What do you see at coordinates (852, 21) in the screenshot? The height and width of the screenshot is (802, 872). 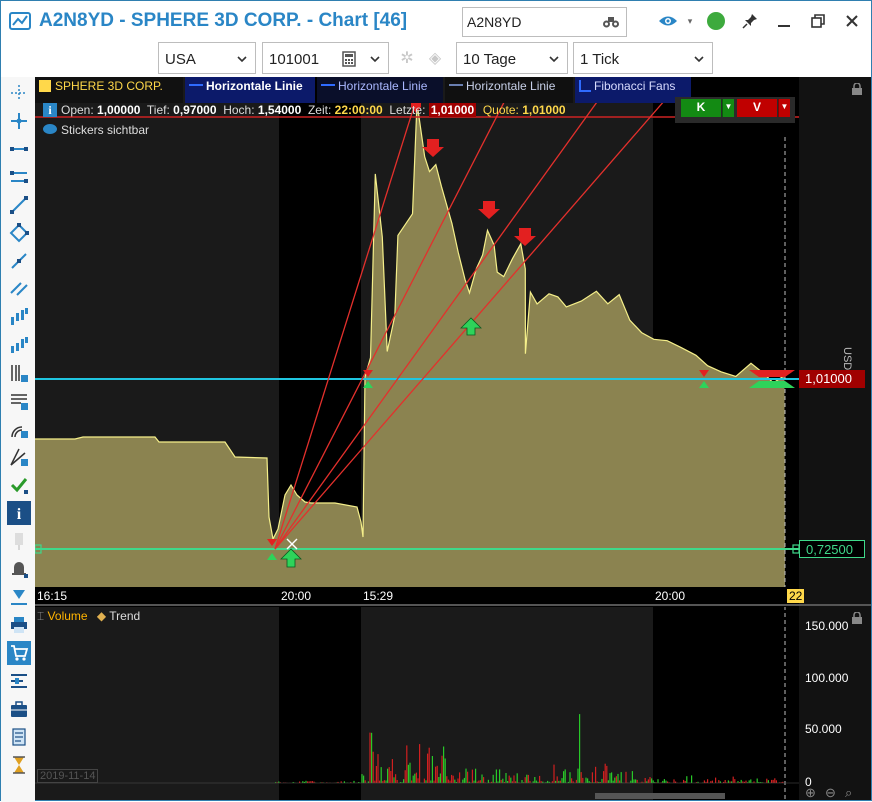 I see `close-icon` at bounding box center [852, 21].